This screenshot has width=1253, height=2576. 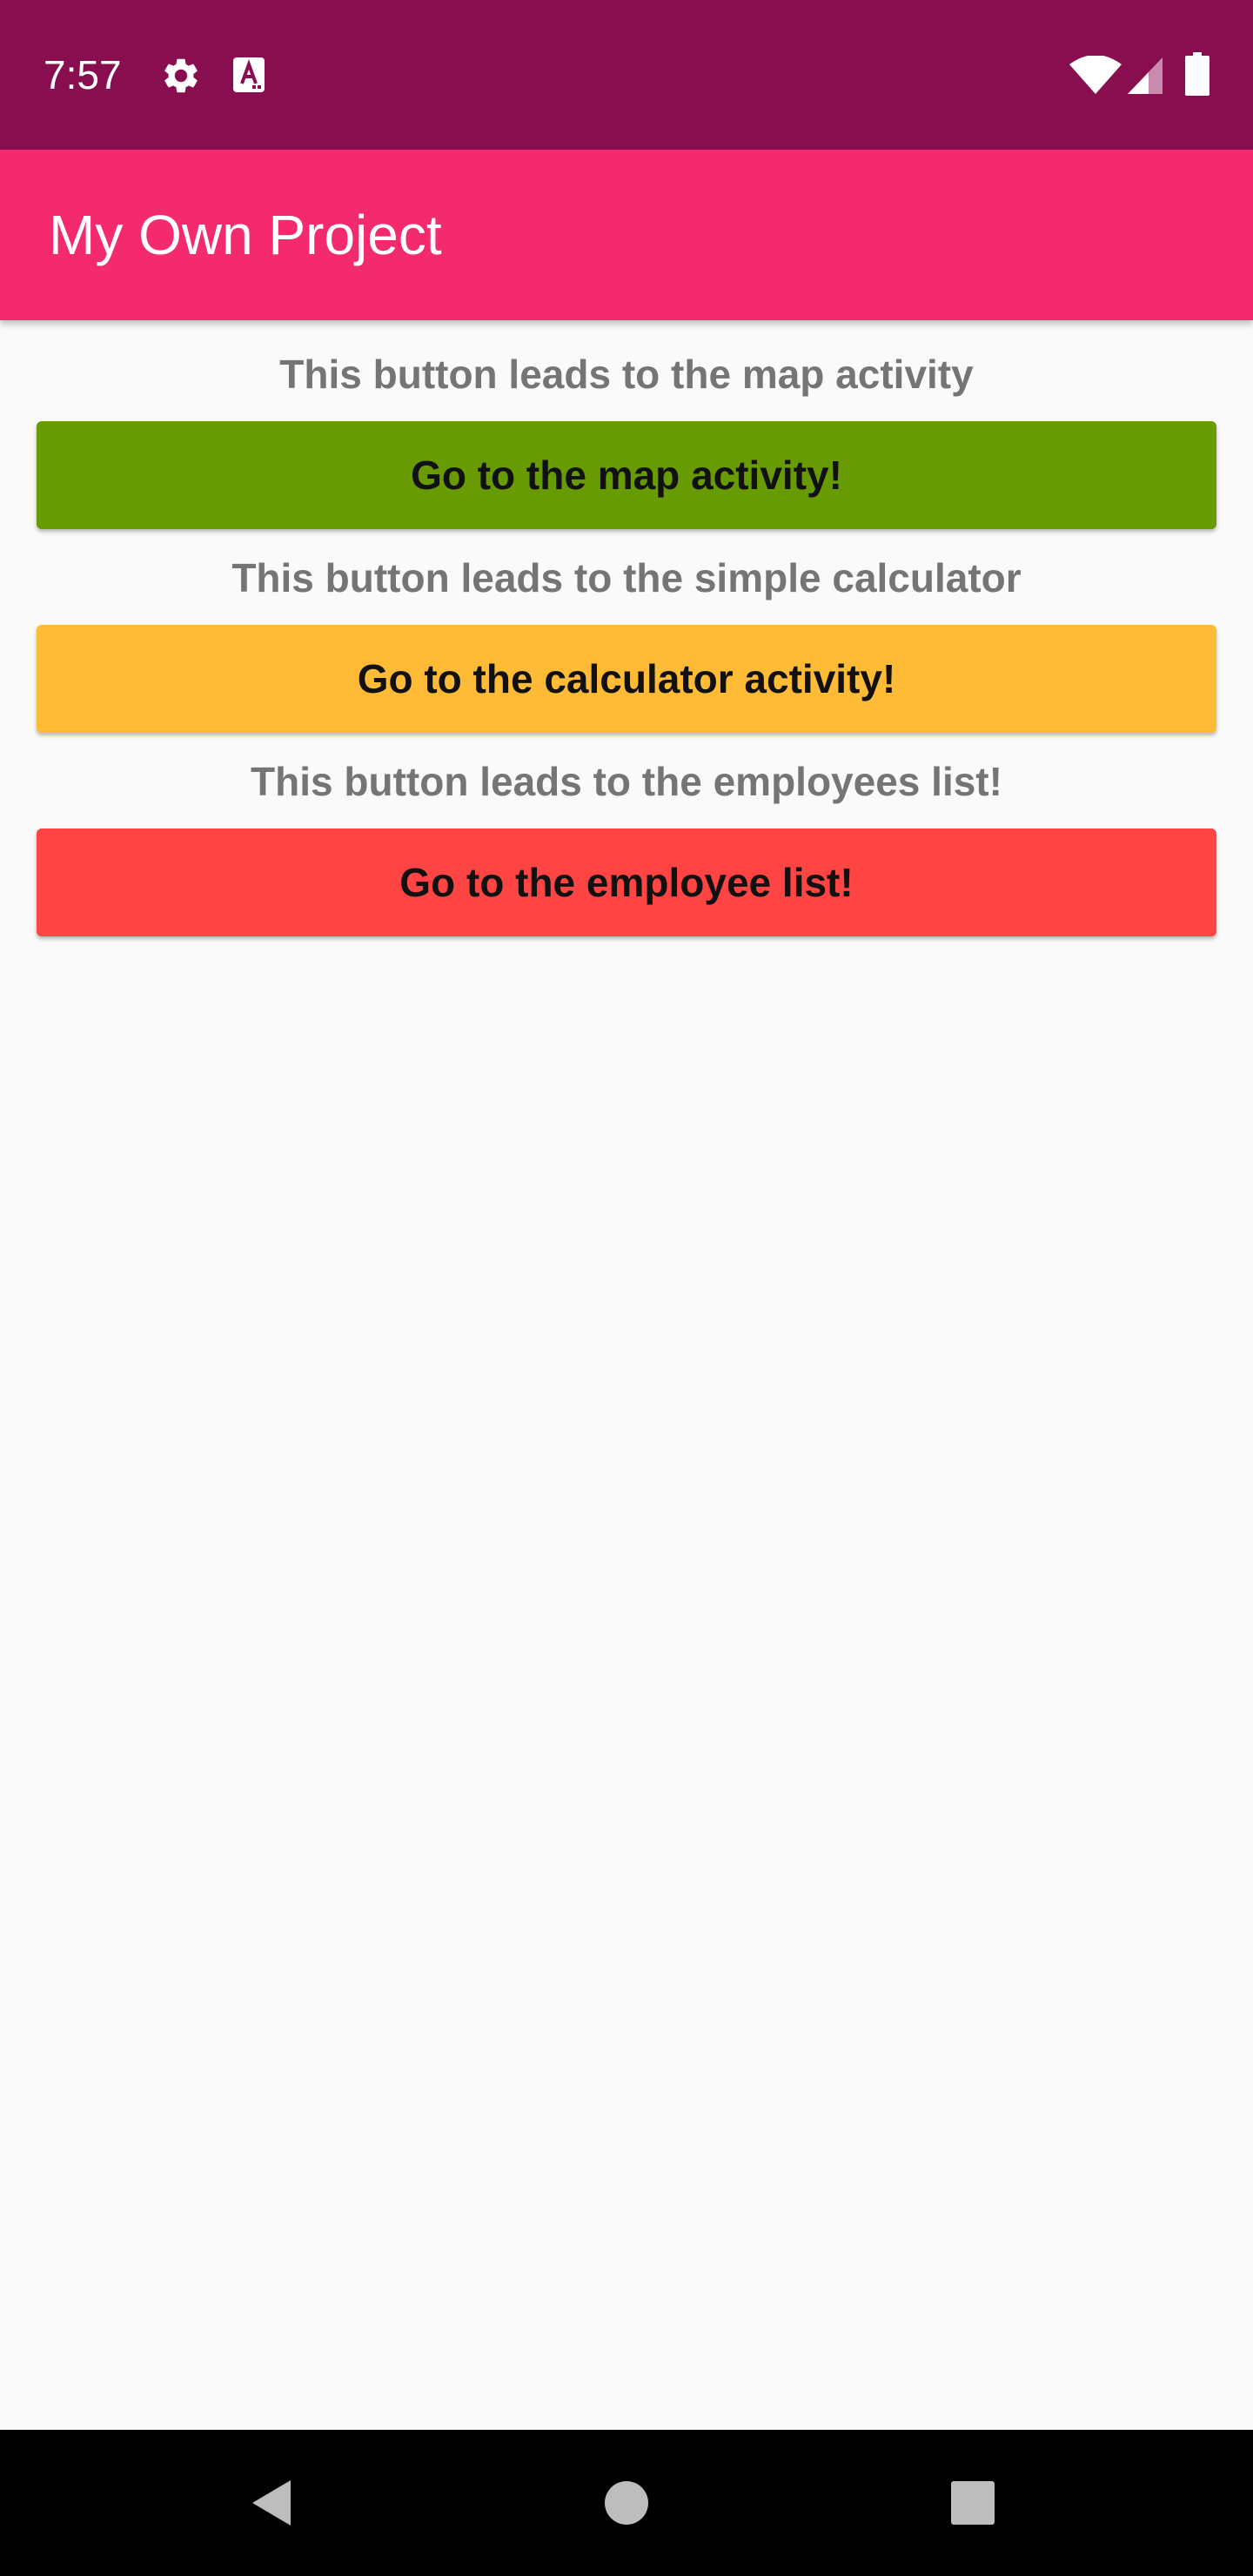 I want to click on gear-icon, so click(x=181, y=75).